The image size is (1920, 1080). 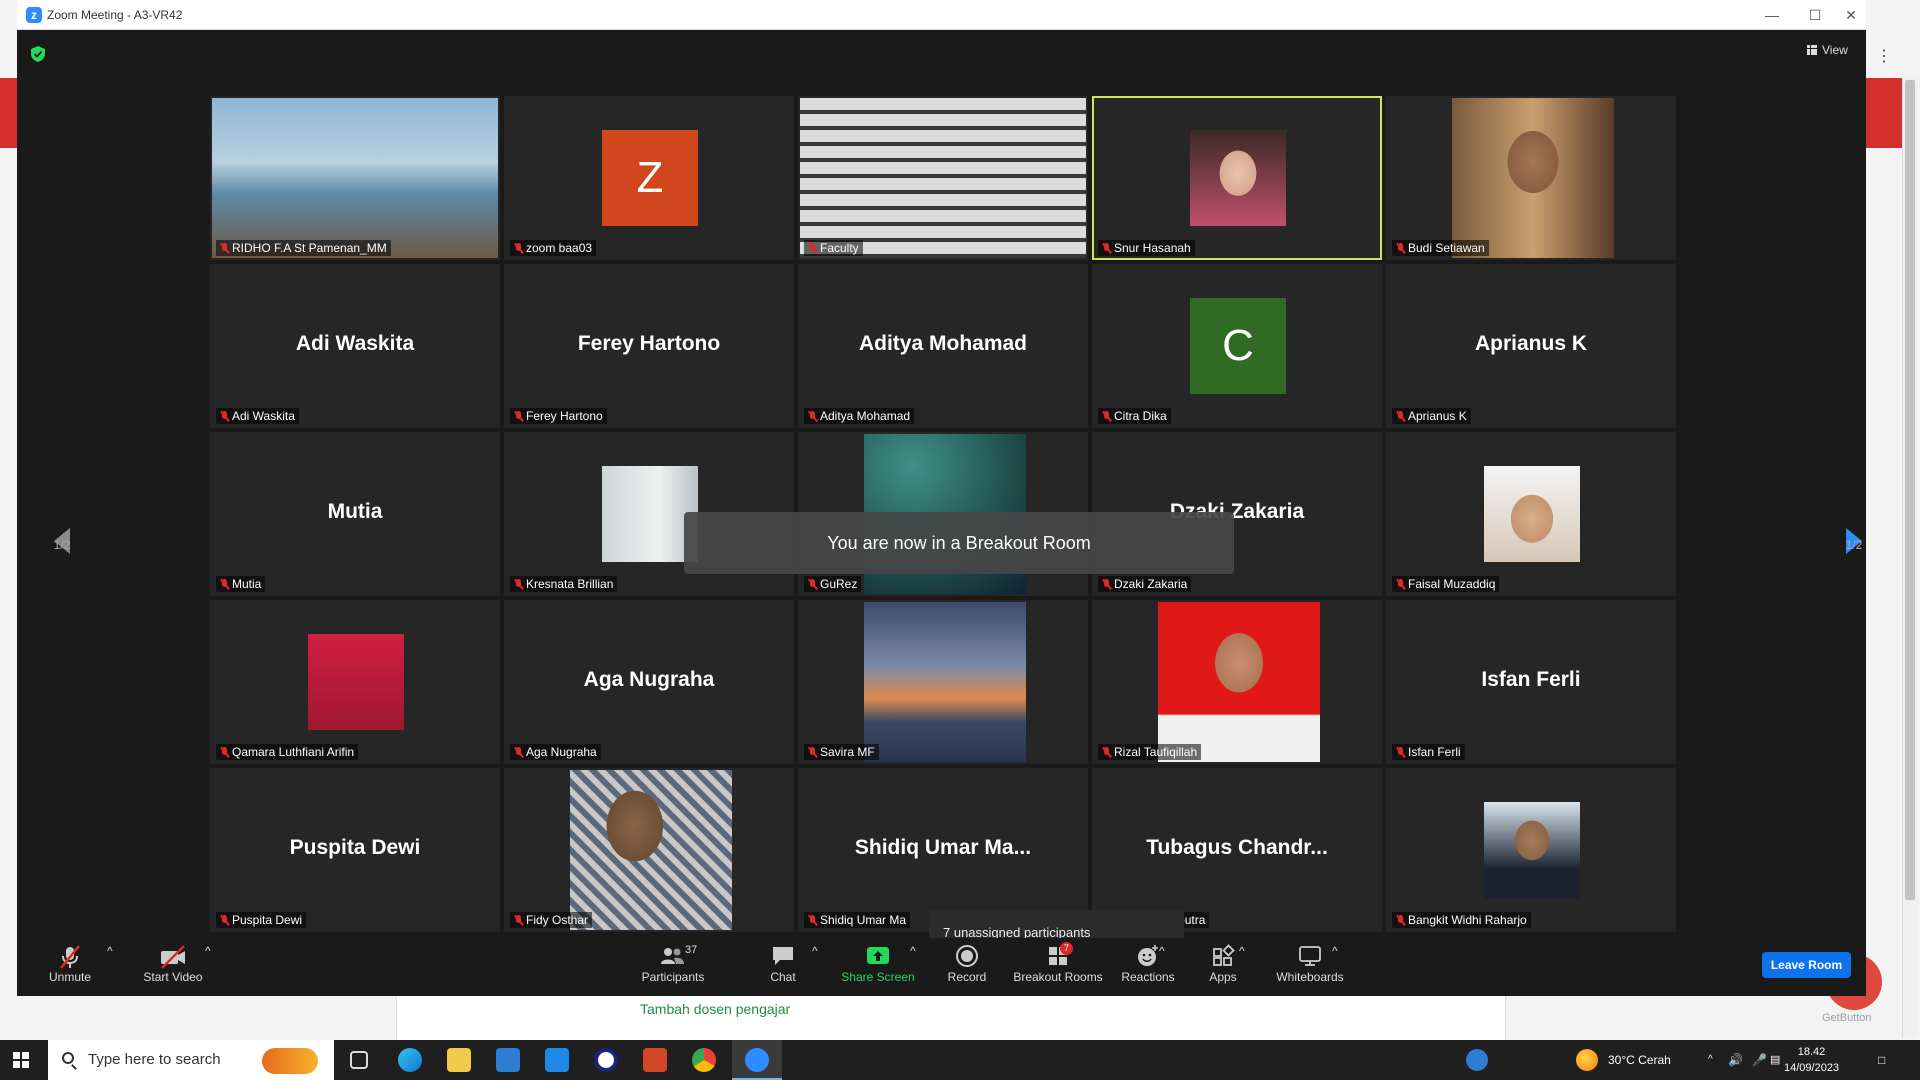 What do you see at coordinates (38, 54) in the screenshot?
I see `encryption-shield-icon` at bounding box center [38, 54].